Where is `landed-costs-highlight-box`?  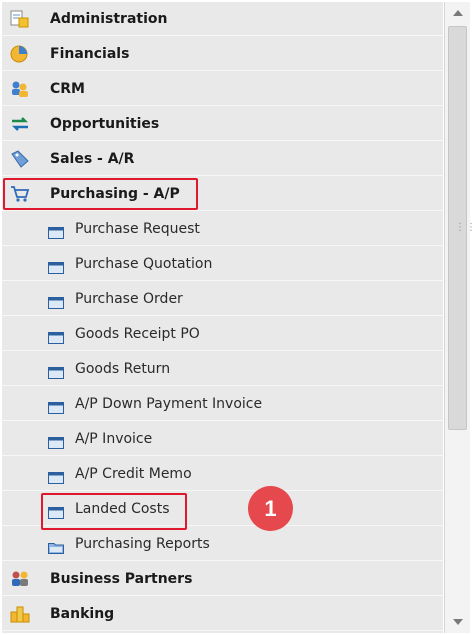
landed-costs-highlight-box is located at coordinates (114, 511).